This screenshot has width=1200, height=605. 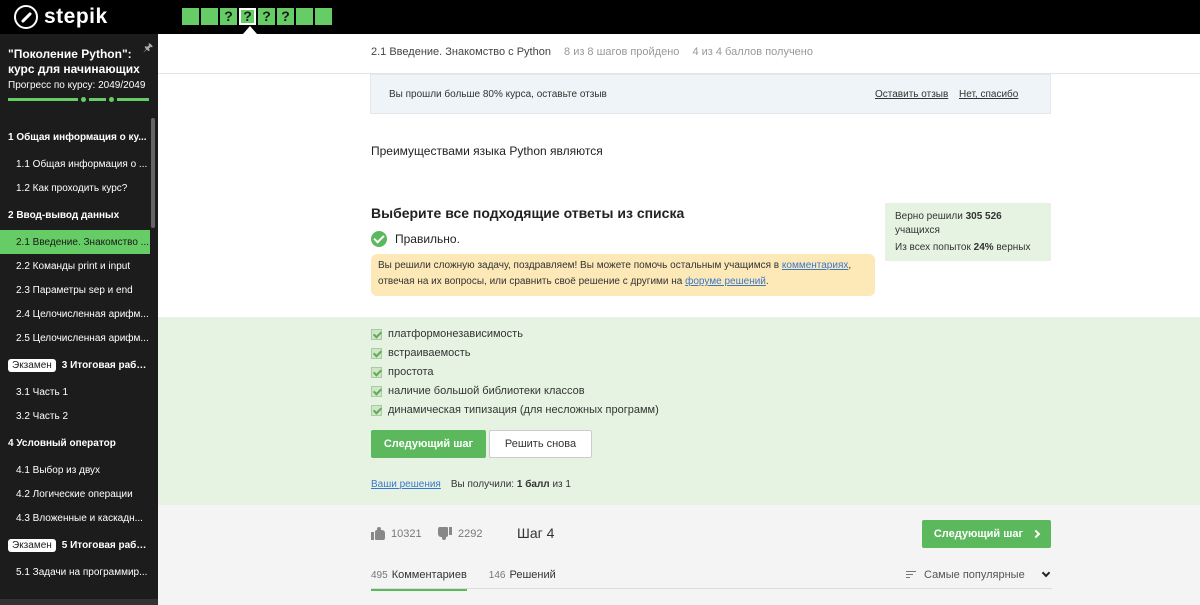 What do you see at coordinates (61, 17) in the screenshot?
I see `stepik-logo: stepik` at bounding box center [61, 17].